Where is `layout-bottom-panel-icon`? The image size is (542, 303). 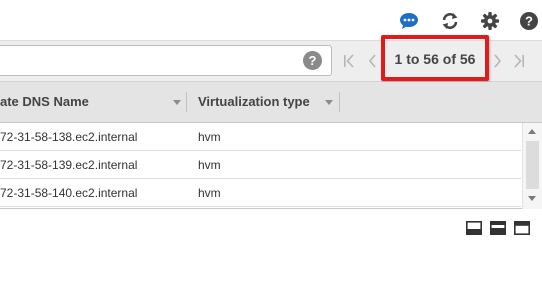
layout-bottom-panel-icon is located at coordinates (474, 228).